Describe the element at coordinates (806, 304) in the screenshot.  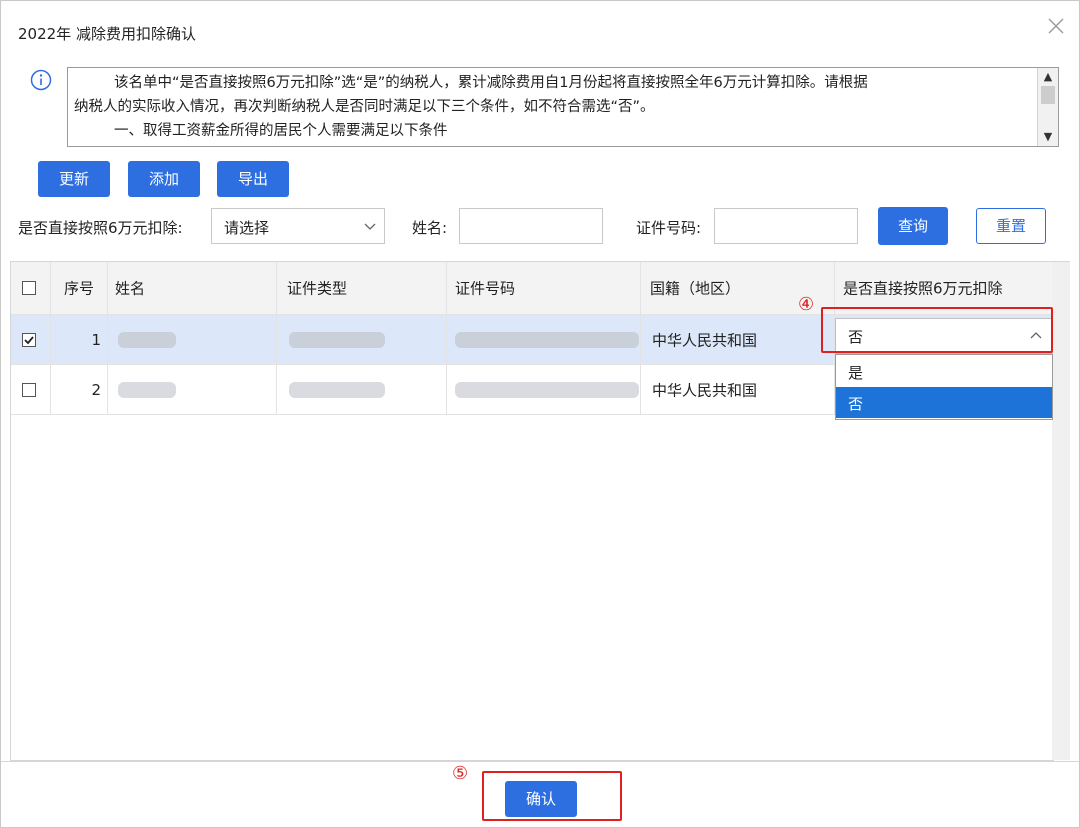
I see `step-4-marker: ④` at that location.